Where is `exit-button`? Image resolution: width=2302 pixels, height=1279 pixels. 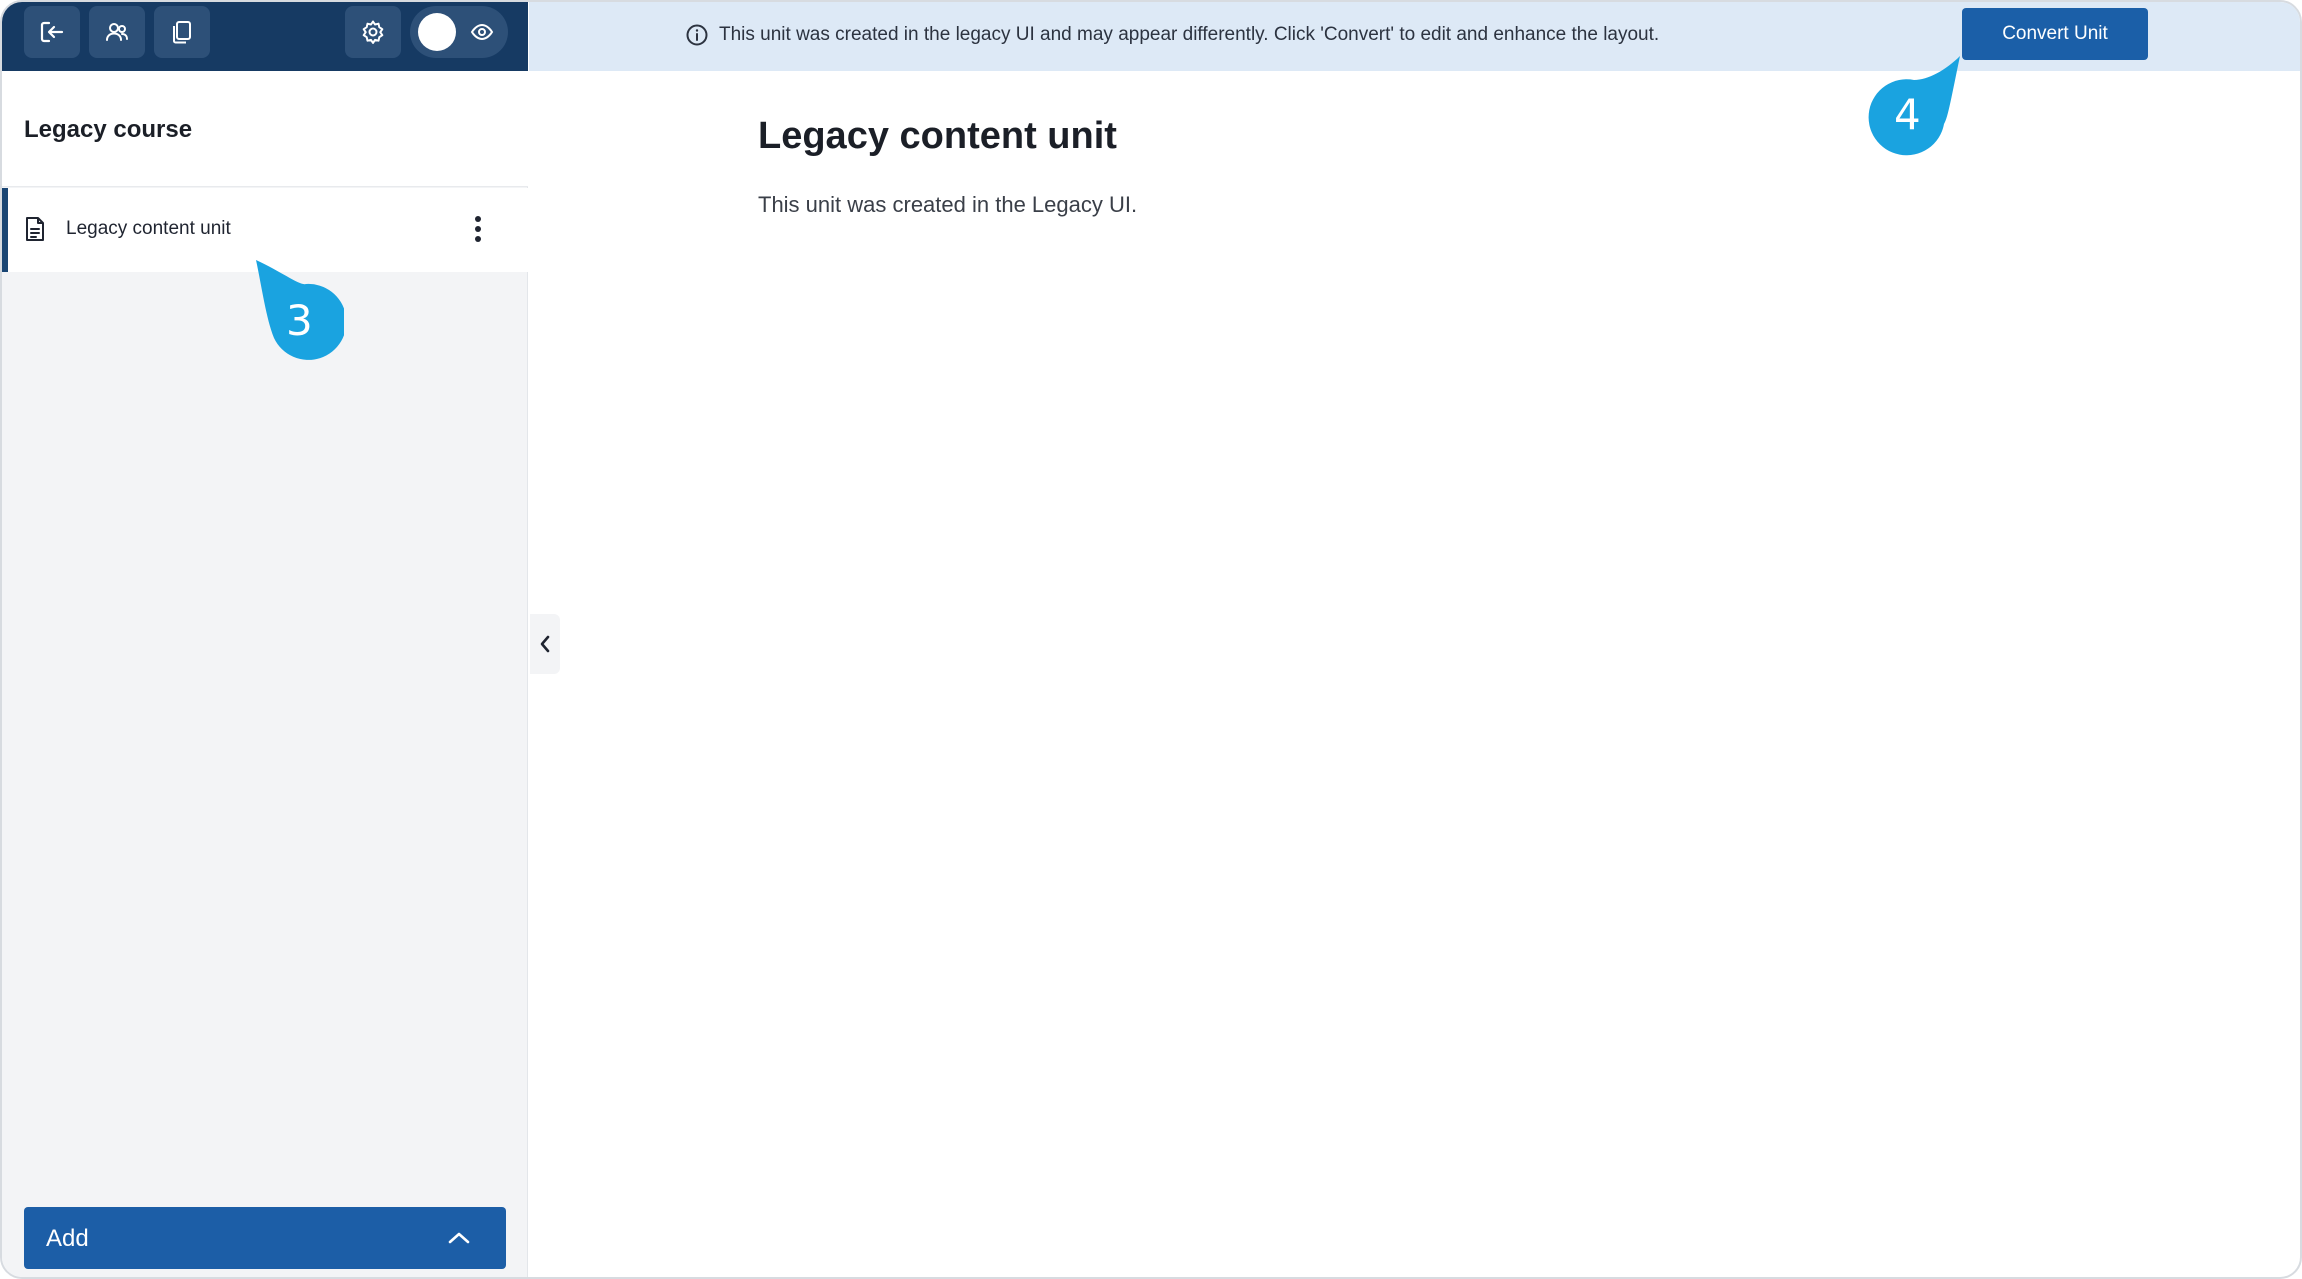
exit-button is located at coordinates (52, 32).